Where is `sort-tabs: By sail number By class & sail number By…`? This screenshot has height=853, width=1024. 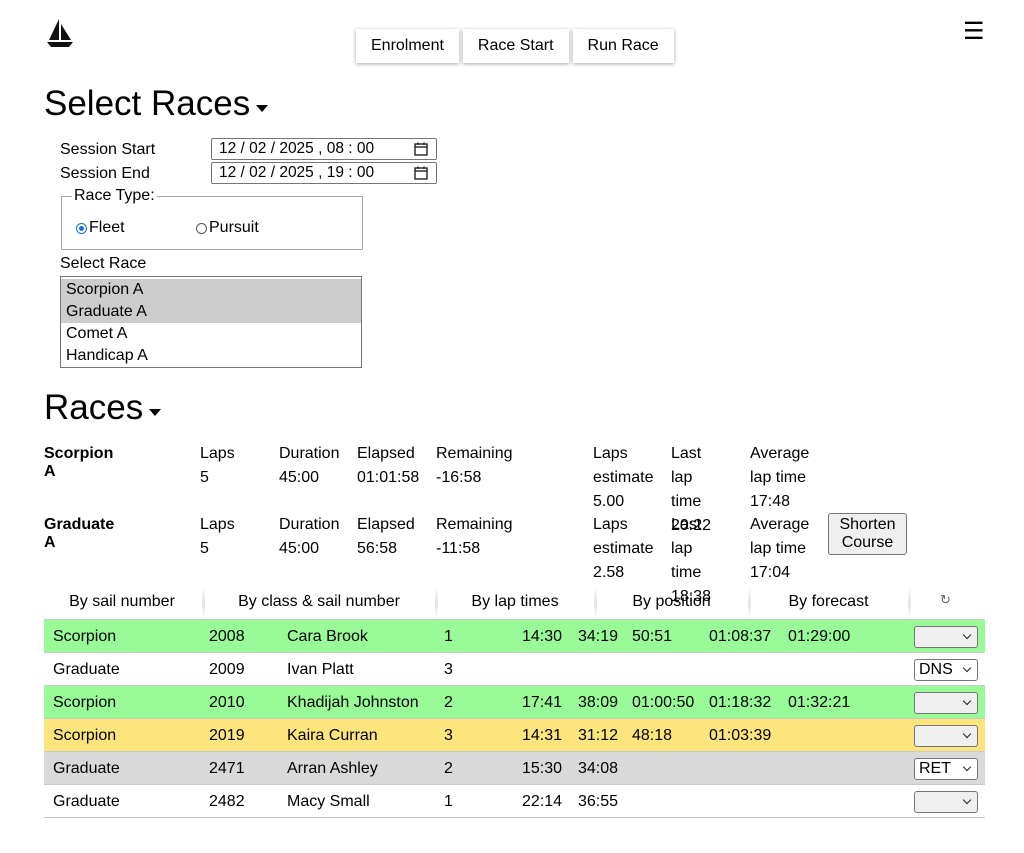 sort-tabs: By sail number By class & sail number By… is located at coordinates (514, 603).